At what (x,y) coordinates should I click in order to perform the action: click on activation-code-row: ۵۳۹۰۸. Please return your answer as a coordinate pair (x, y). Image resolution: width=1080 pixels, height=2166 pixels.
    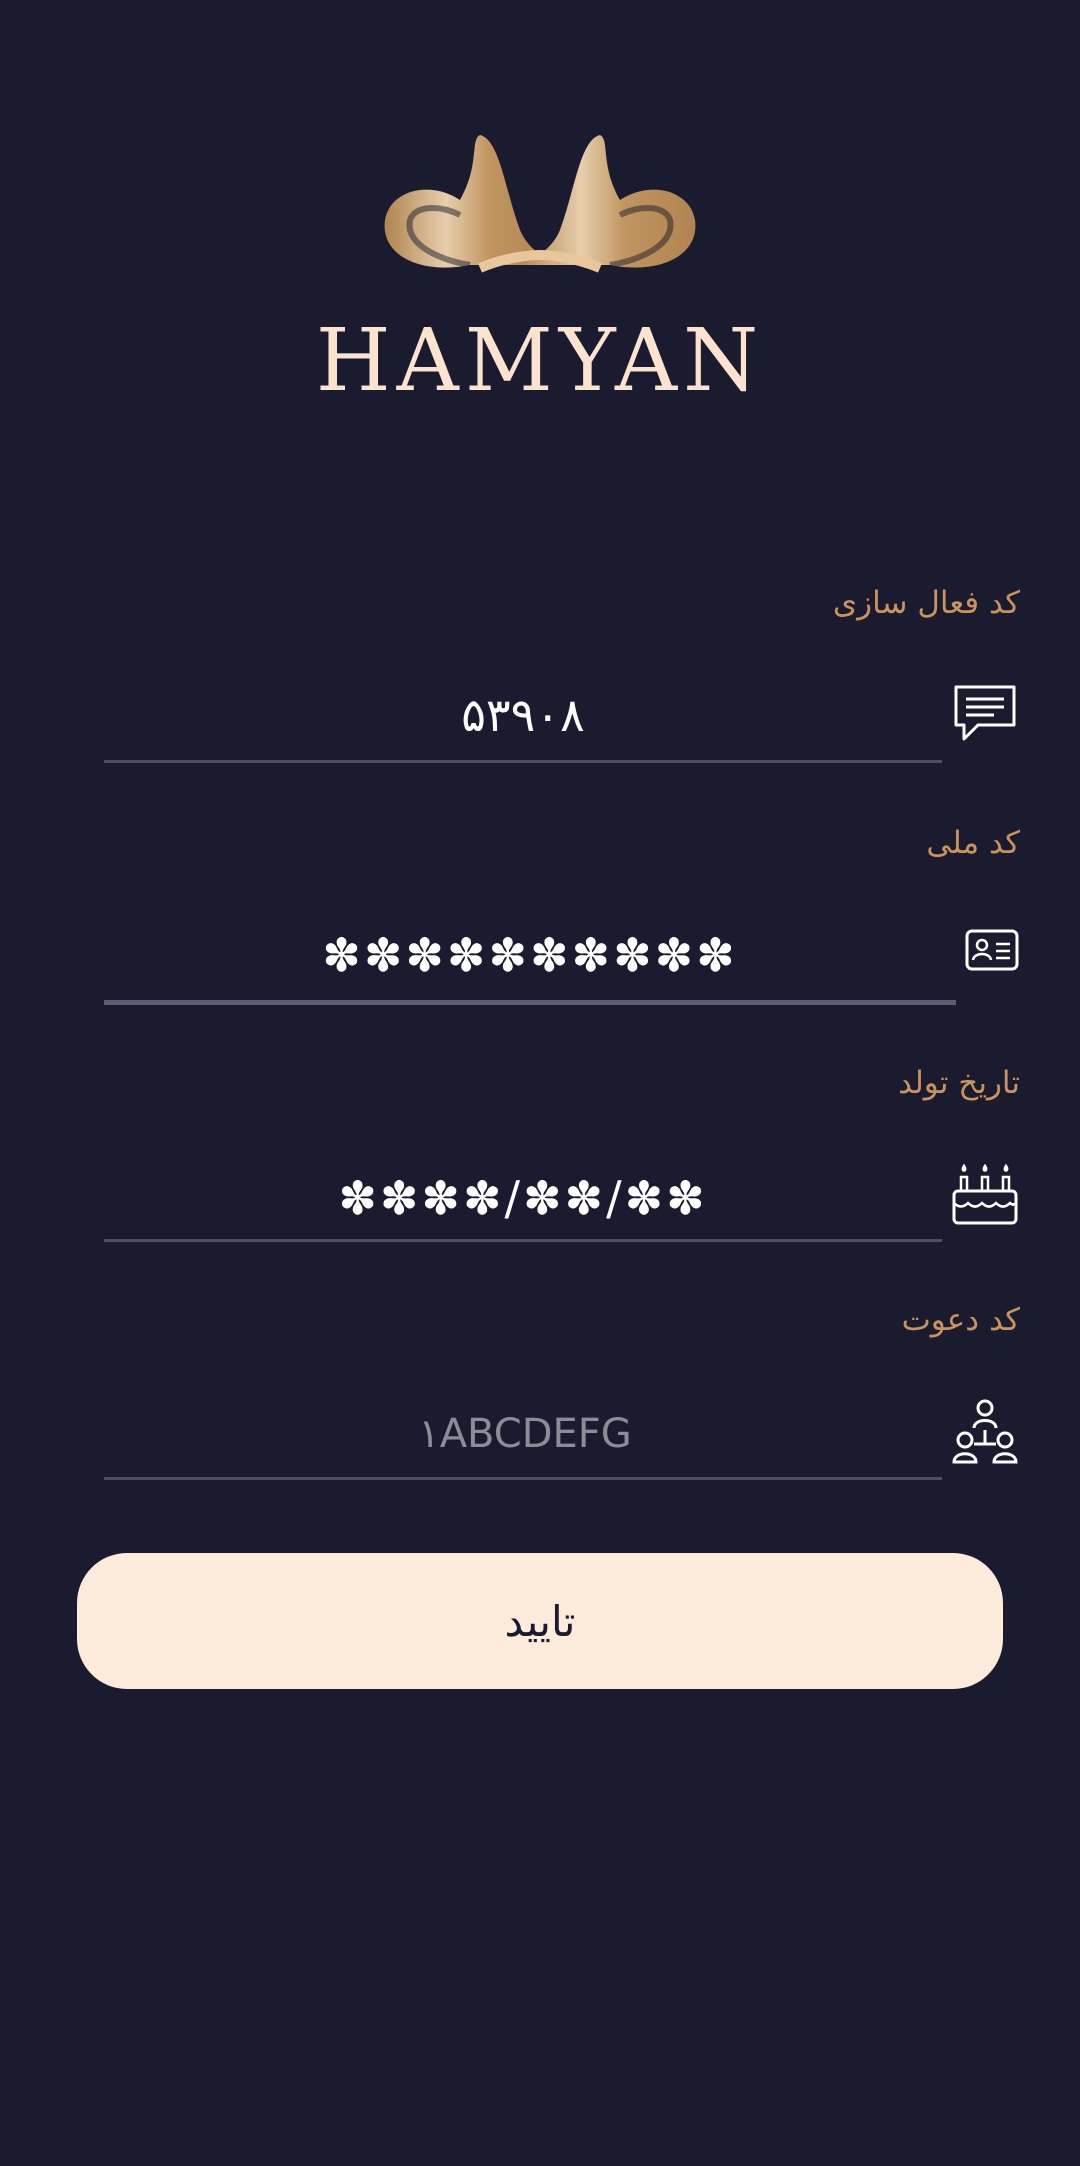
    Looking at the image, I should click on (562, 715).